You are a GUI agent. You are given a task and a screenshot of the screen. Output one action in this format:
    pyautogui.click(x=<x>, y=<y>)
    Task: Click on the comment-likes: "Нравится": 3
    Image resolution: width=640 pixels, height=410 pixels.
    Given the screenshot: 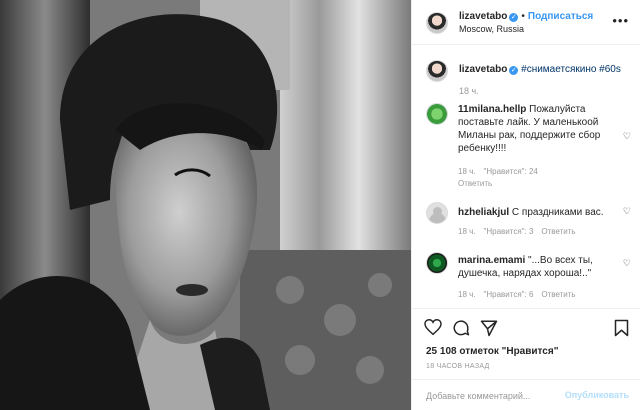 What is the action you would take?
    pyautogui.click(x=509, y=231)
    